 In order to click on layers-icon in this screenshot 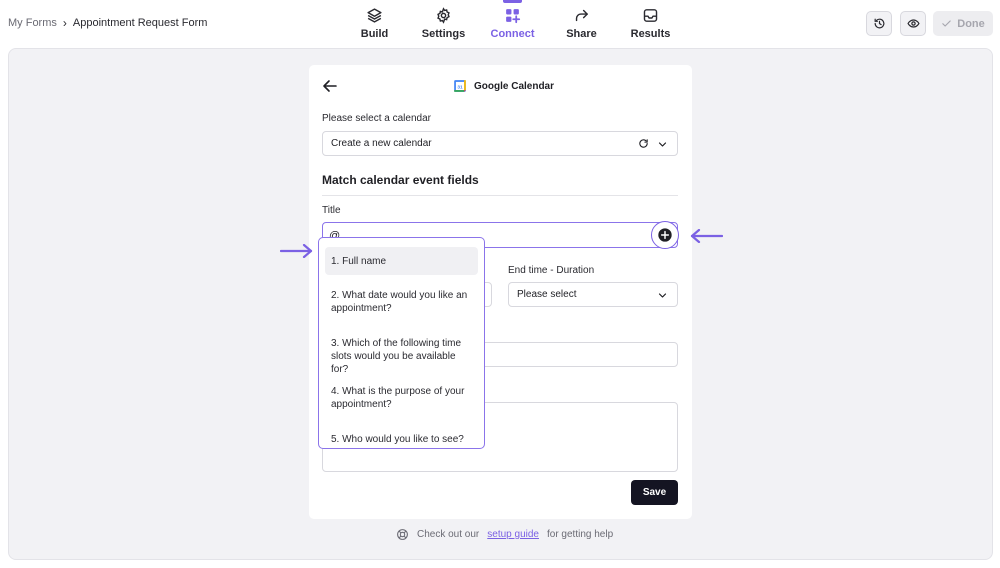, I will do `click(374, 15)`.